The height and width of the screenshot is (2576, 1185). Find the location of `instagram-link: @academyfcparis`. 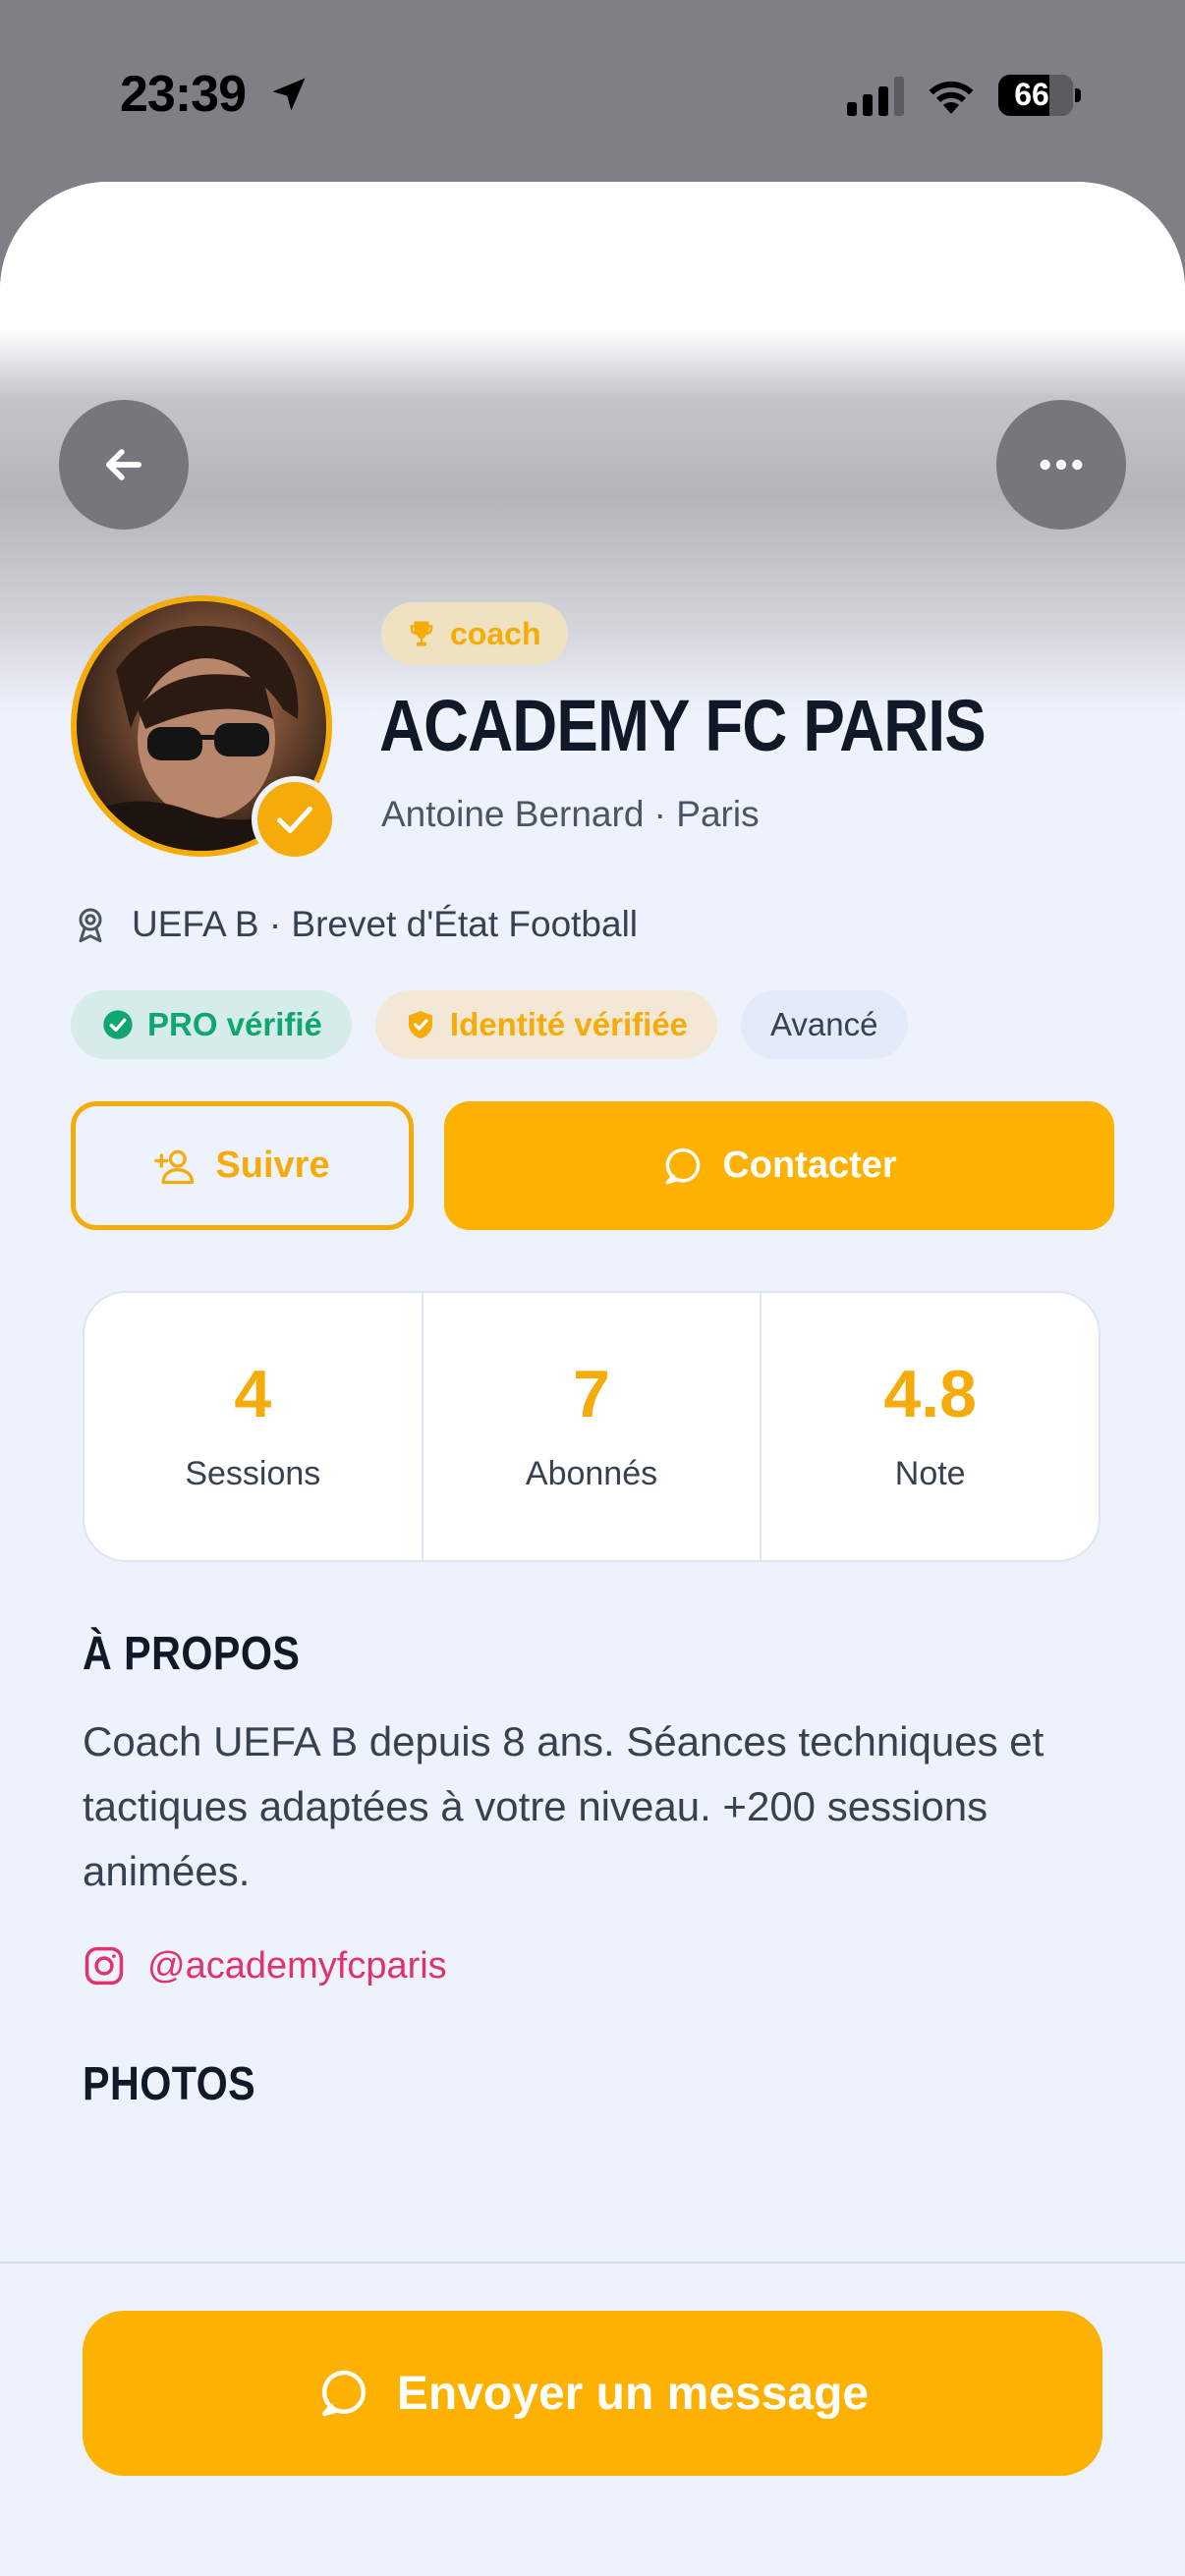

instagram-link: @academyfcparis is located at coordinates (265, 1965).